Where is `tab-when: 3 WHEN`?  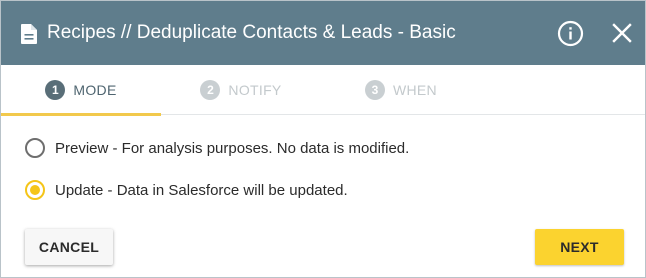
tab-when: 3 WHEN is located at coordinates (401, 90).